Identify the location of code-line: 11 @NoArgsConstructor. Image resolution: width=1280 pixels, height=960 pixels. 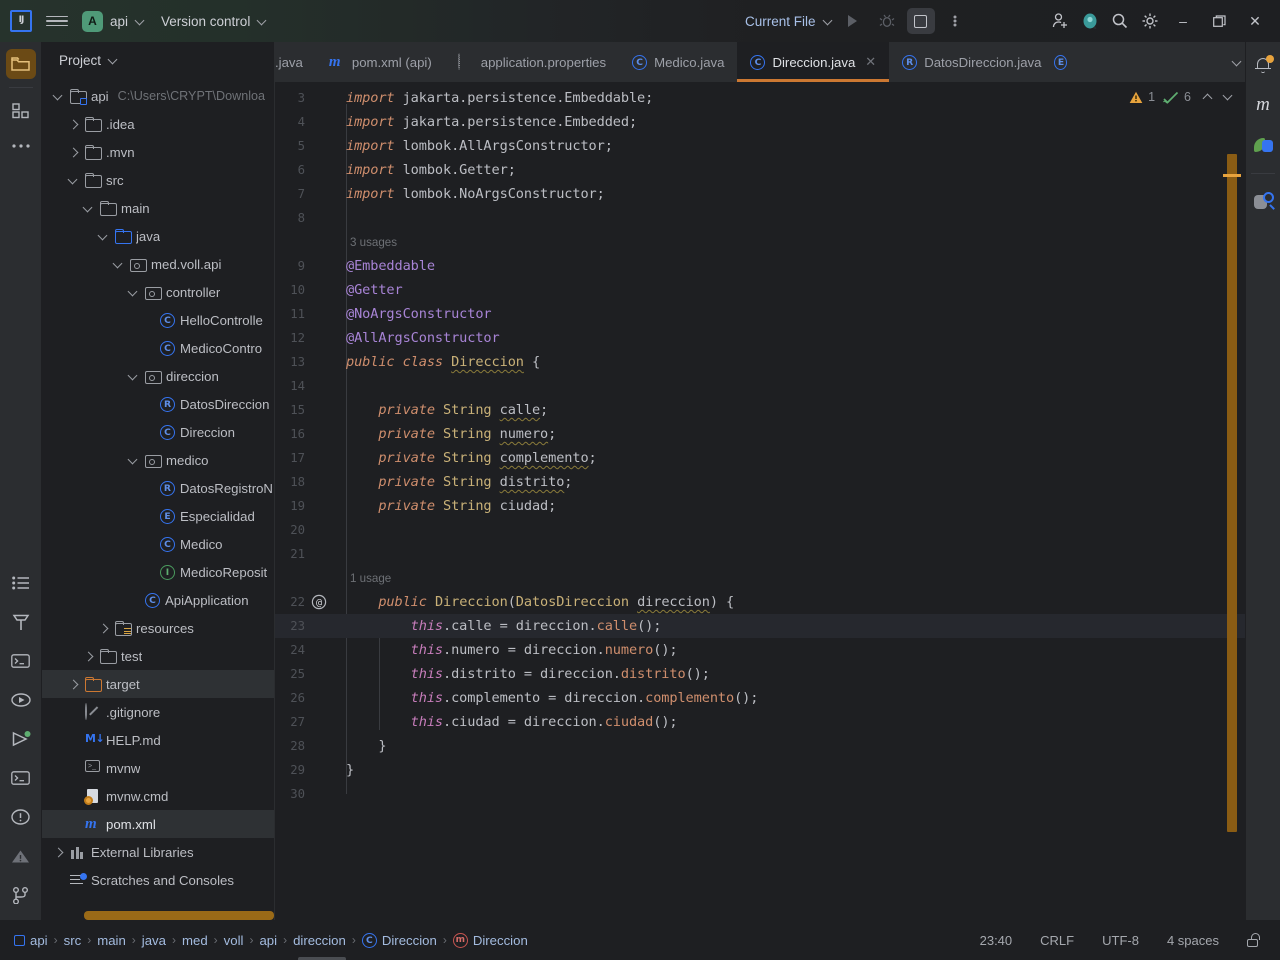
(760, 314).